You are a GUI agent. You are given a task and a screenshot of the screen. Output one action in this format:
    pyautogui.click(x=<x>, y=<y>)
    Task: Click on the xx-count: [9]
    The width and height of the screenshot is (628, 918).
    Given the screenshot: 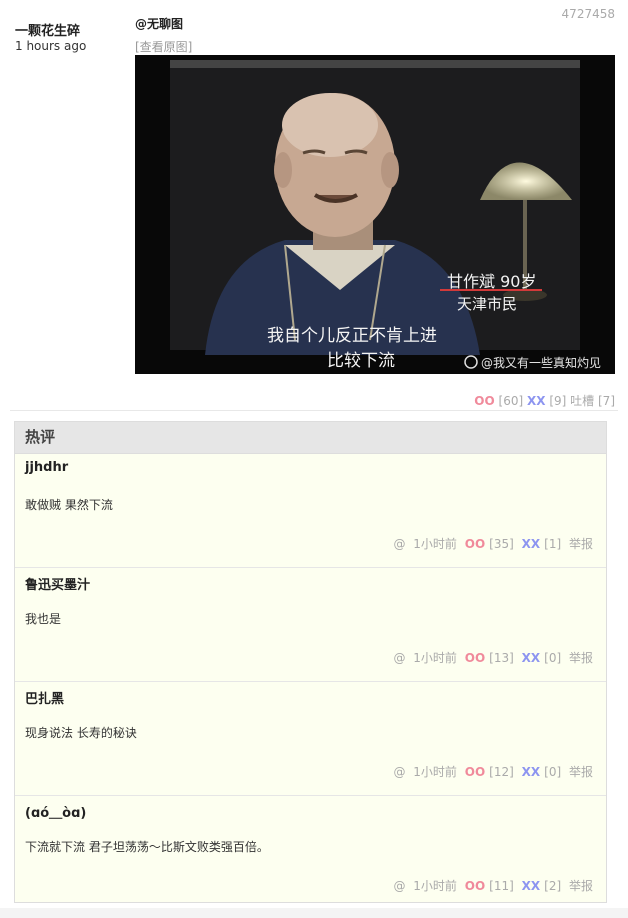 What is the action you would take?
    pyautogui.click(x=558, y=401)
    